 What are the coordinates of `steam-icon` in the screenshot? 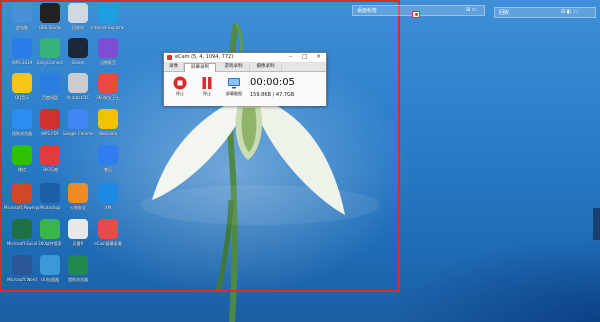 It's located at (78, 48).